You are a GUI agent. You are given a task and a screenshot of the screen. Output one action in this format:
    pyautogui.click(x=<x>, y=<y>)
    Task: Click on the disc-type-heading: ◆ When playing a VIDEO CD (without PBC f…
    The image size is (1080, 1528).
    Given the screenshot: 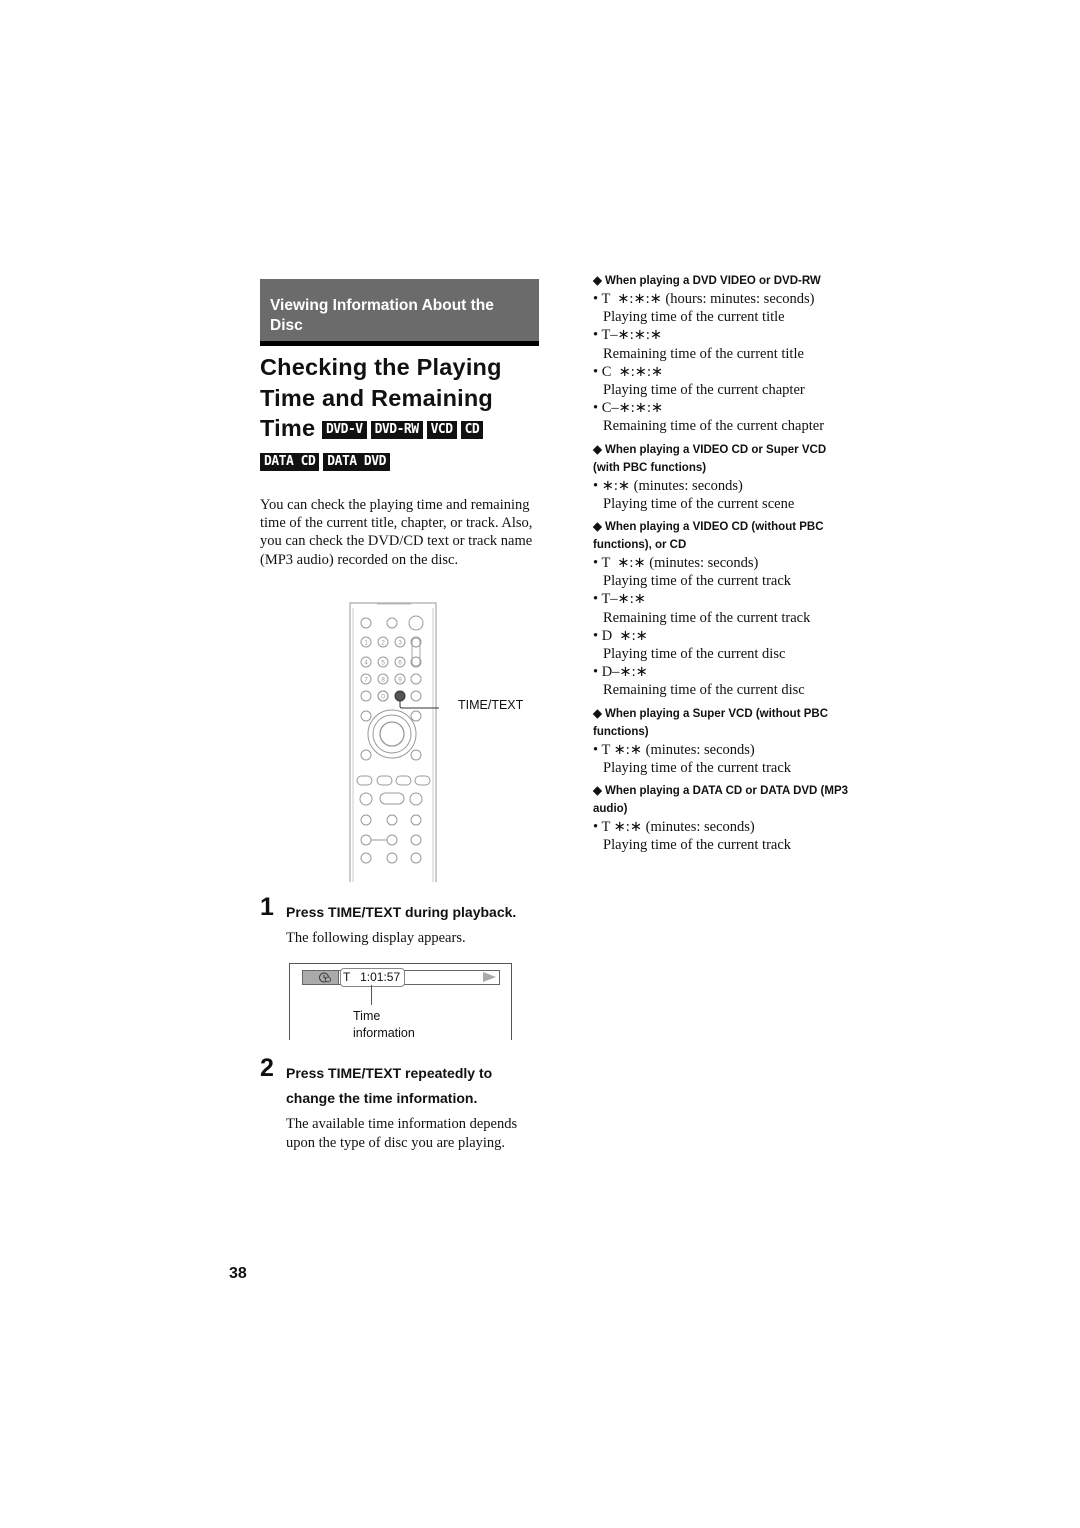 What is the action you would take?
    pyautogui.click(x=708, y=536)
    